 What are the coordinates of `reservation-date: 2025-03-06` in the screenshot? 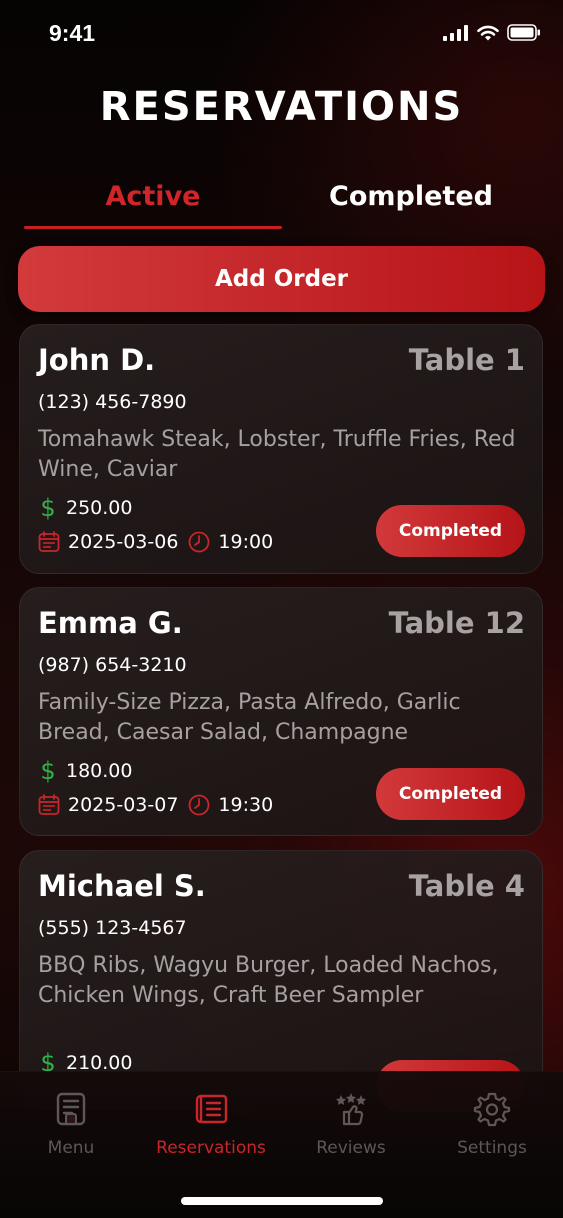 It's located at (123, 542).